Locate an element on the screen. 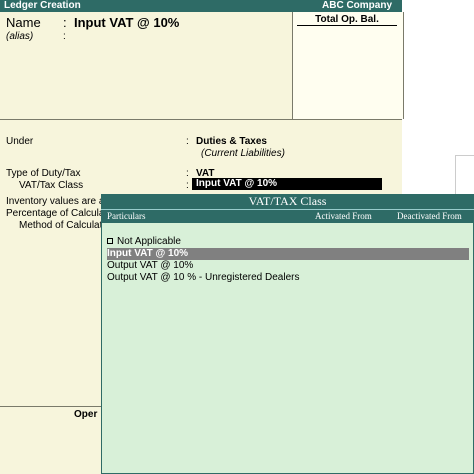 The width and height of the screenshot is (474, 474). percentage-calculation-label: Percentage of Calcula is located at coordinates (55, 213).